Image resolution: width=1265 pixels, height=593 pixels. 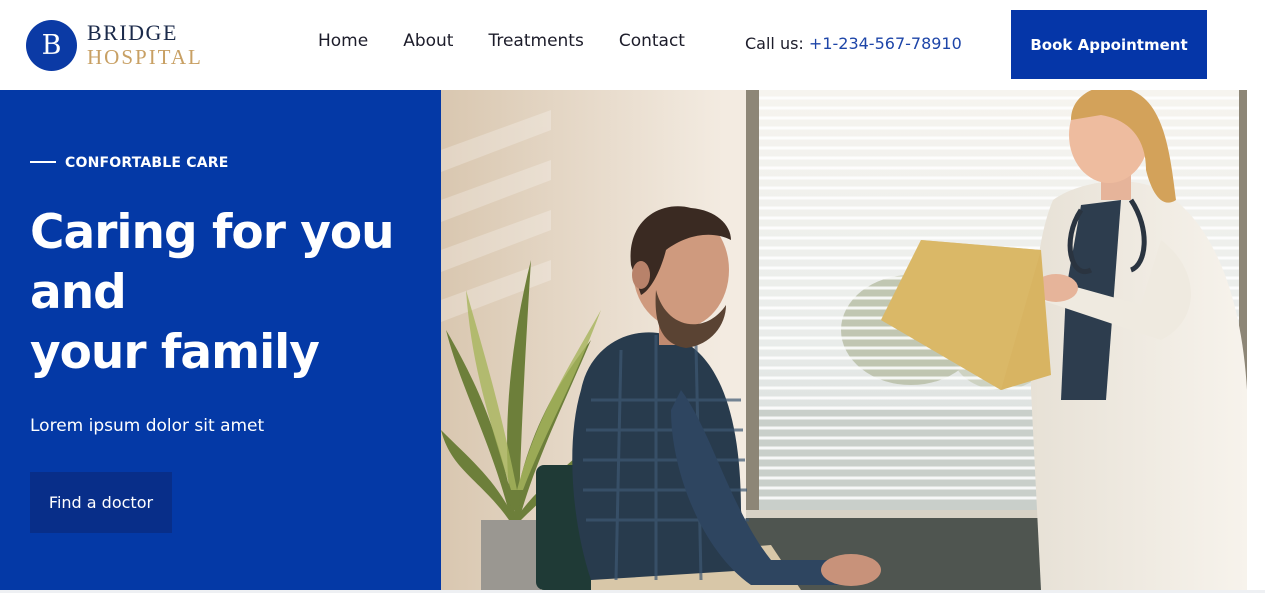 What do you see at coordinates (145, 57) in the screenshot?
I see `logo-name-bottom: HOSPITAL` at bounding box center [145, 57].